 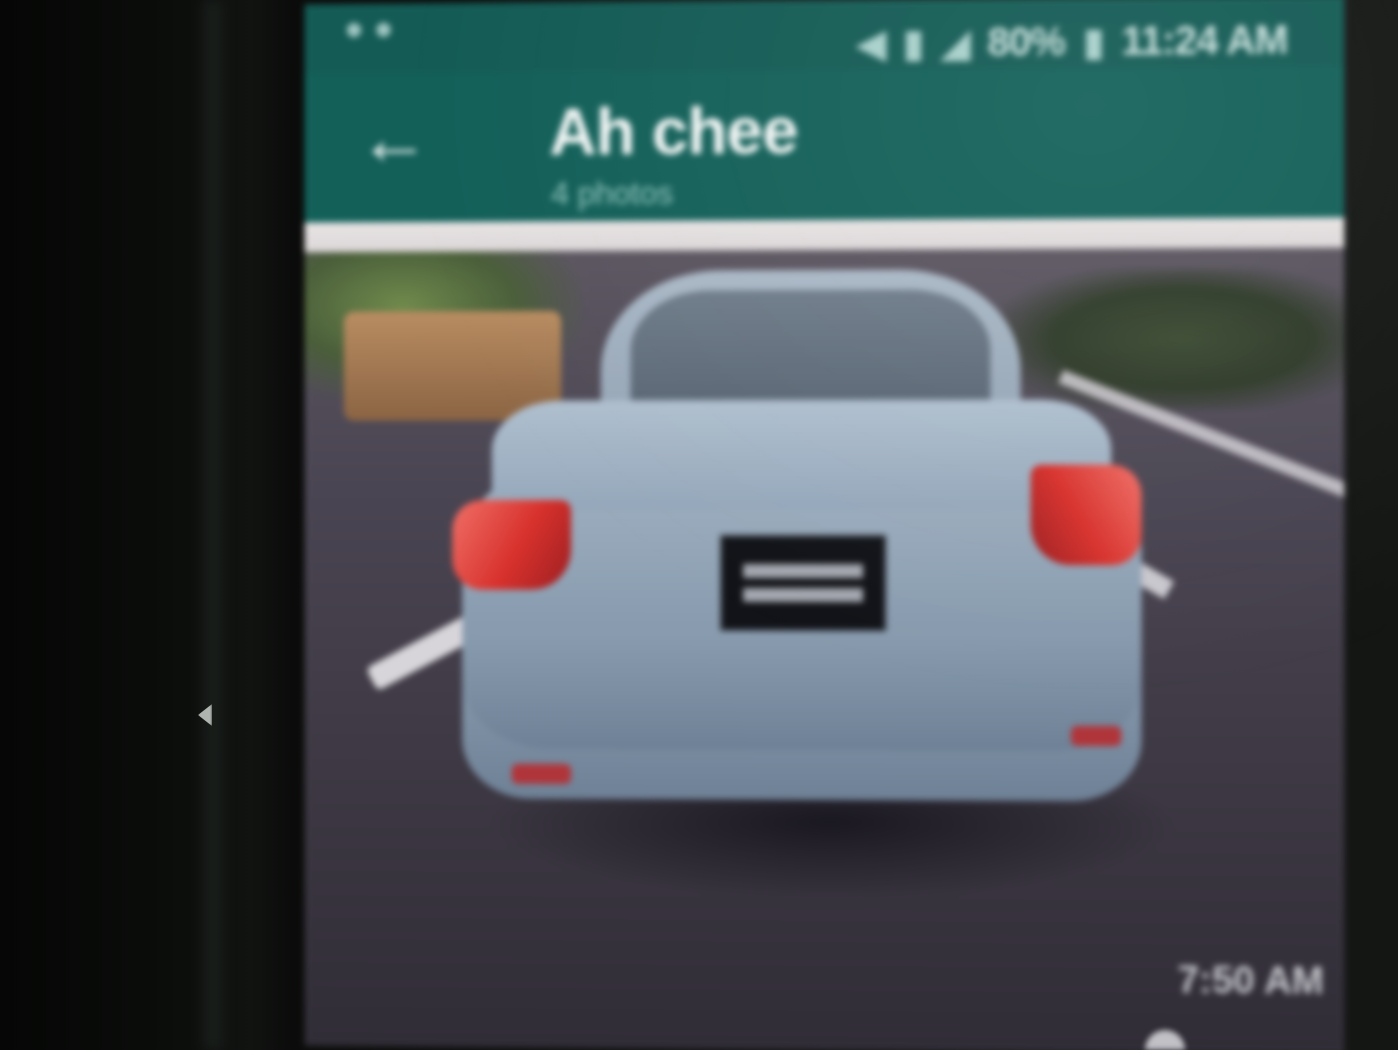 What do you see at coordinates (612, 193) in the screenshot?
I see `chat-subtitle: 4 photos` at bounding box center [612, 193].